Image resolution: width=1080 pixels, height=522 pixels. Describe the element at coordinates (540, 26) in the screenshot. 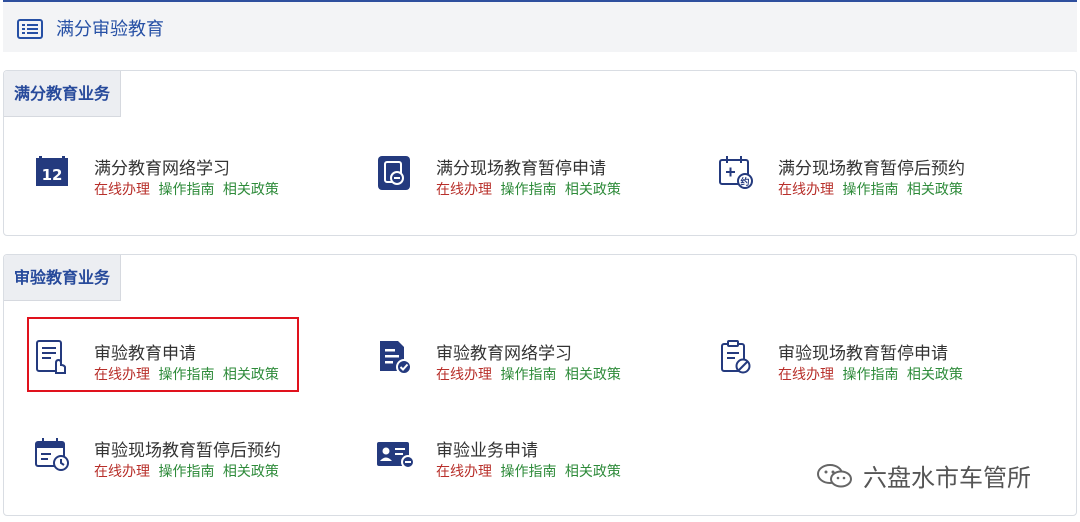

I see `page-header: 满分审验教育` at that location.